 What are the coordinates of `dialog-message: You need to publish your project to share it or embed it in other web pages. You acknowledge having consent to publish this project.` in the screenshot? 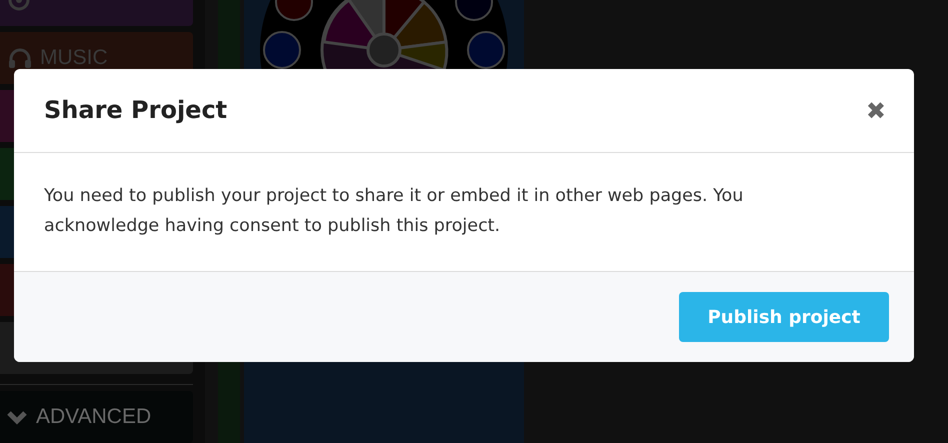 It's located at (394, 211).